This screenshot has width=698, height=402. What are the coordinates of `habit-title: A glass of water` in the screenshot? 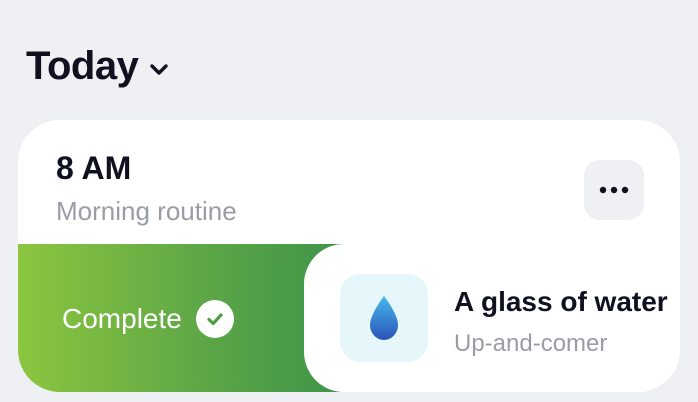 It's located at (561, 301).